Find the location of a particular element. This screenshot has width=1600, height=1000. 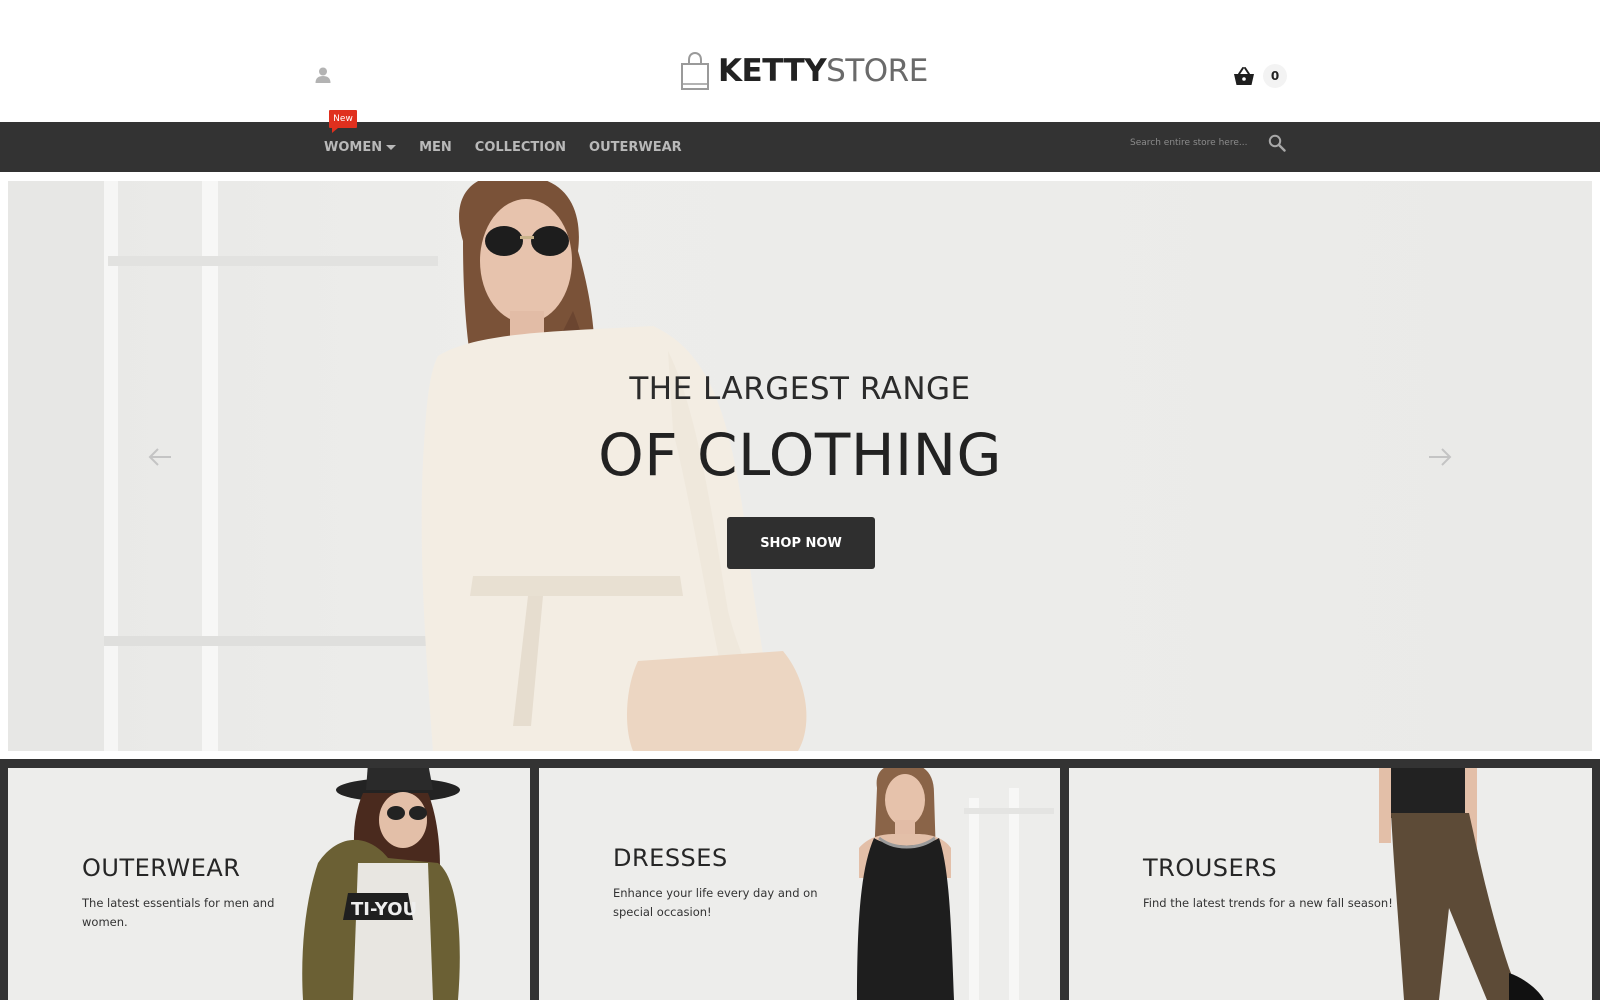

nav-item-men: MEN is located at coordinates (435, 147).